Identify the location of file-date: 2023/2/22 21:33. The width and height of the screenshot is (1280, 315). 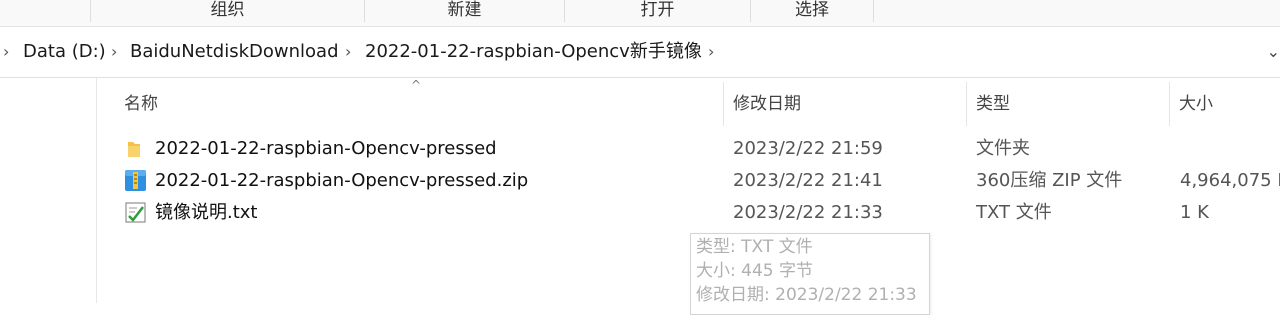
(808, 212).